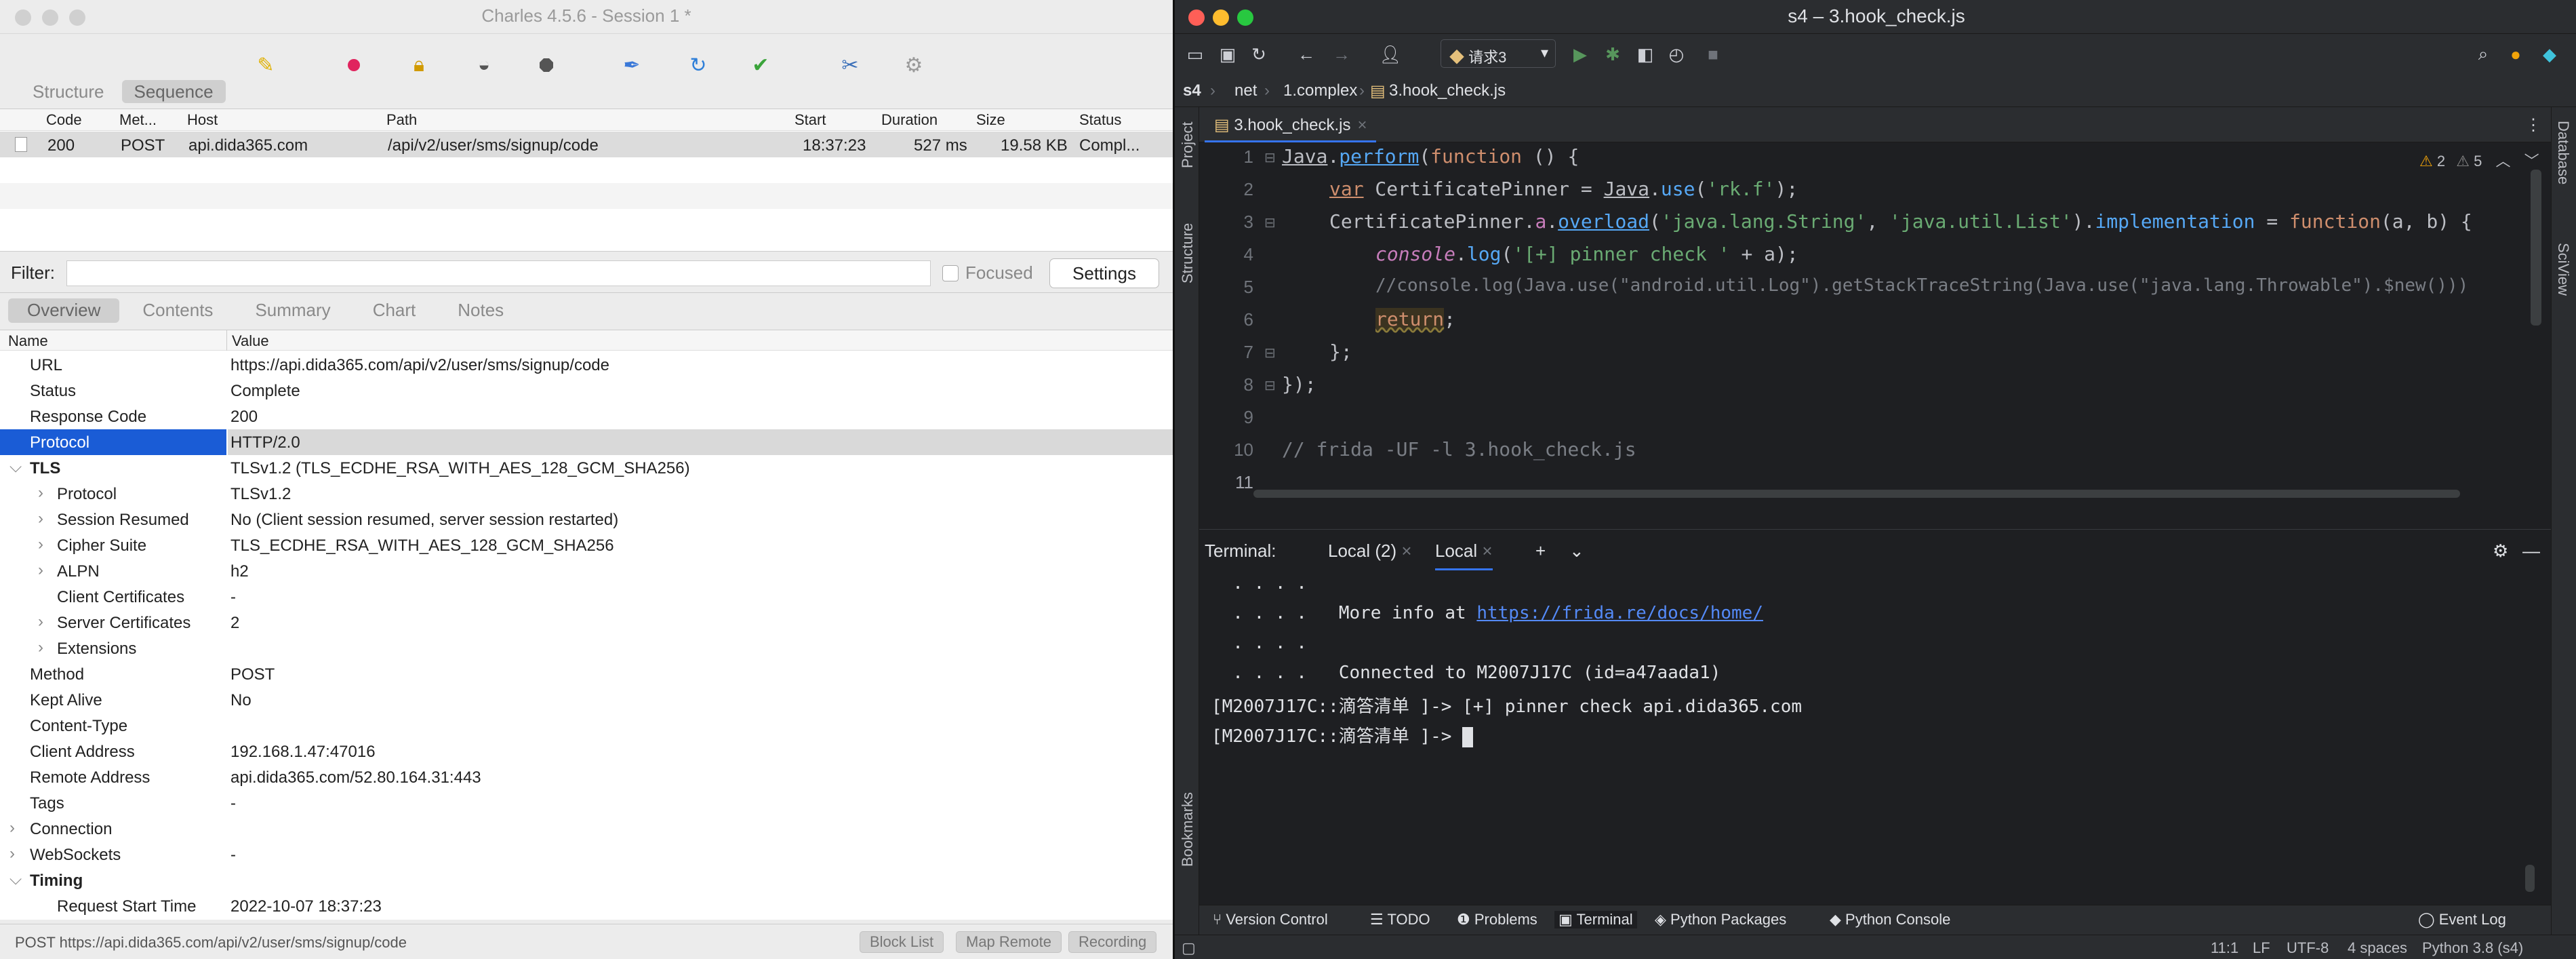 This screenshot has width=2576, height=959. Describe the element at coordinates (1580, 54) in the screenshot. I see `run-icon: ▶` at that location.